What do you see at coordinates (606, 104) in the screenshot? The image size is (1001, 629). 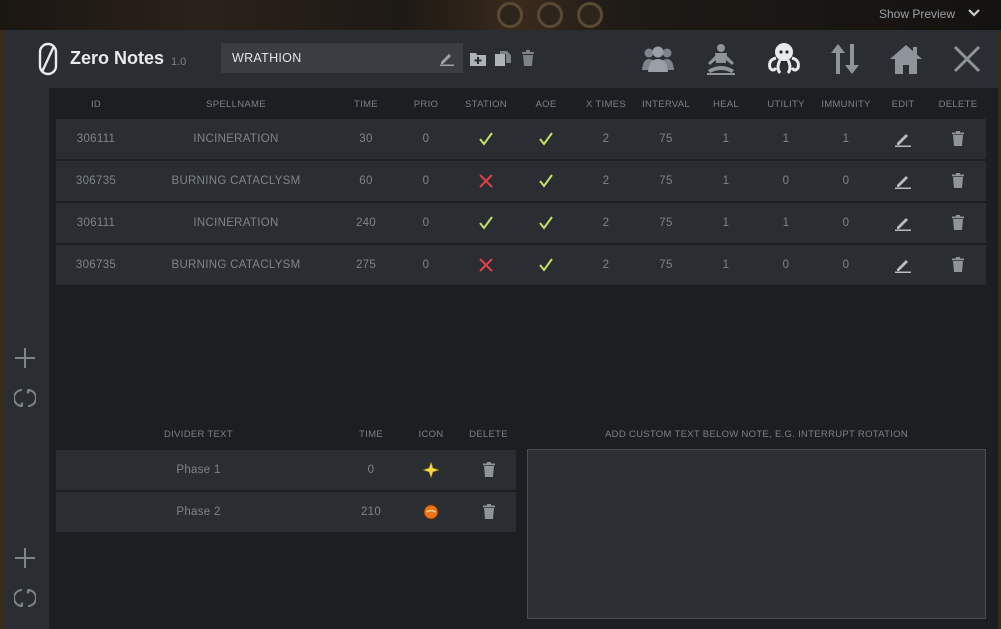 I see `col-header-xtimes: X TIMES` at bounding box center [606, 104].